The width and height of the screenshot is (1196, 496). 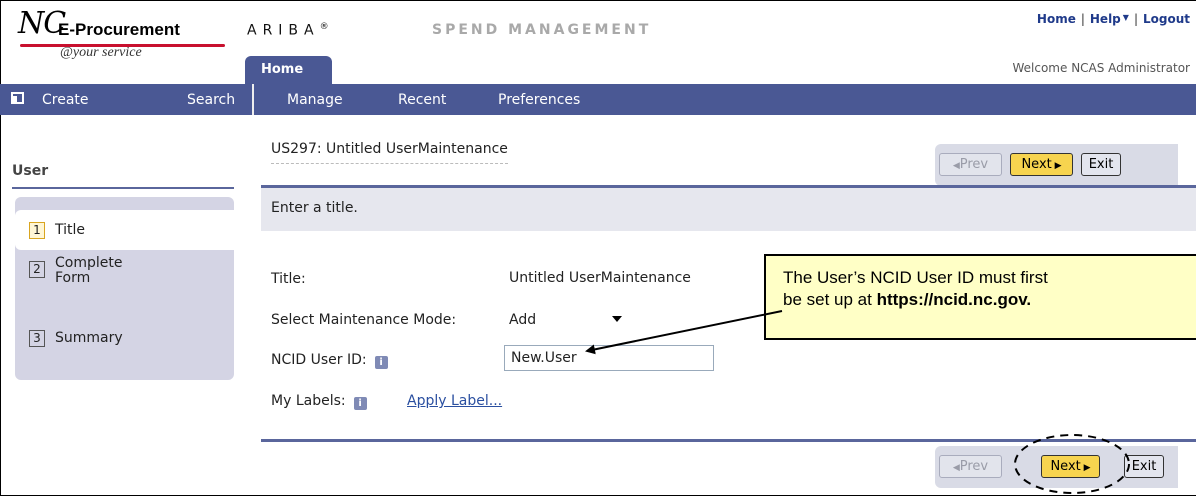 I want to click on nav-divider, so click(x=253, y=99).